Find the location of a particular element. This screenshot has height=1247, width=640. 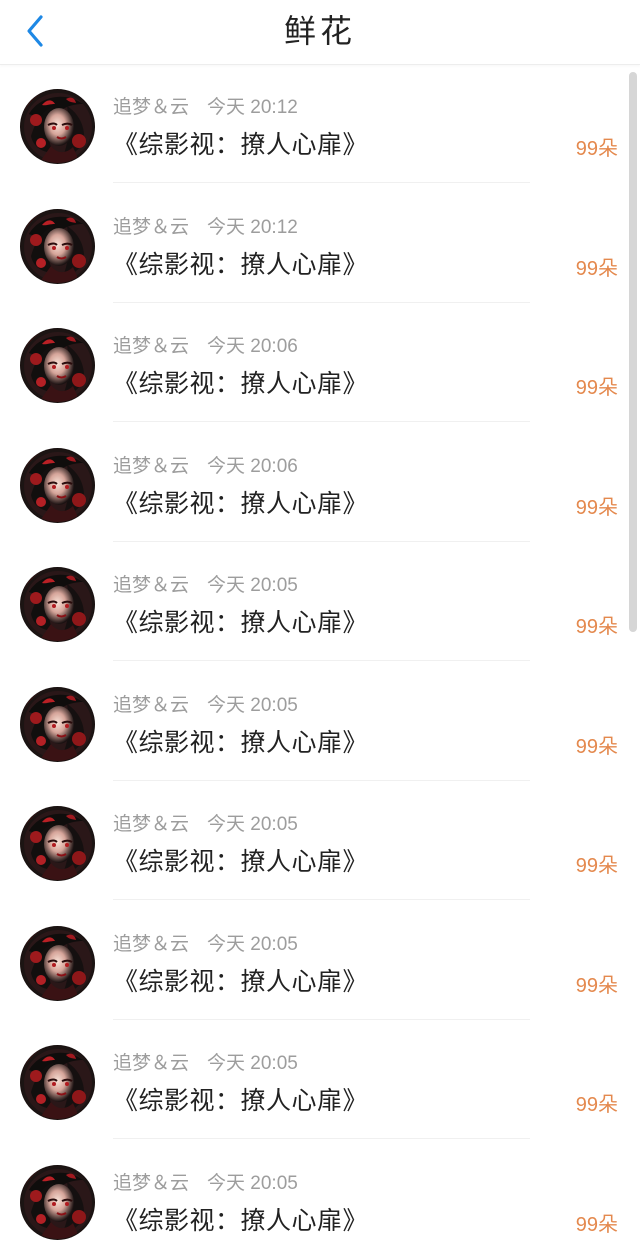

page-title: 鲜花 is located at coordinates (319, 31).